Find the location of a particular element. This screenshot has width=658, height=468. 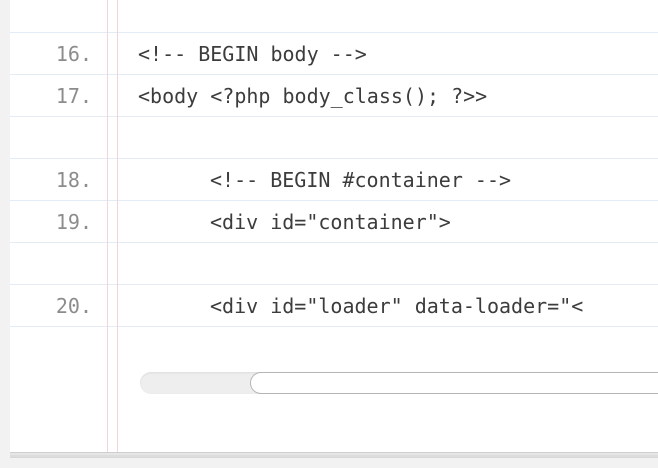

code-line-16: 16. <!-- BEGIN body --> is located at coordinates (334, 54).